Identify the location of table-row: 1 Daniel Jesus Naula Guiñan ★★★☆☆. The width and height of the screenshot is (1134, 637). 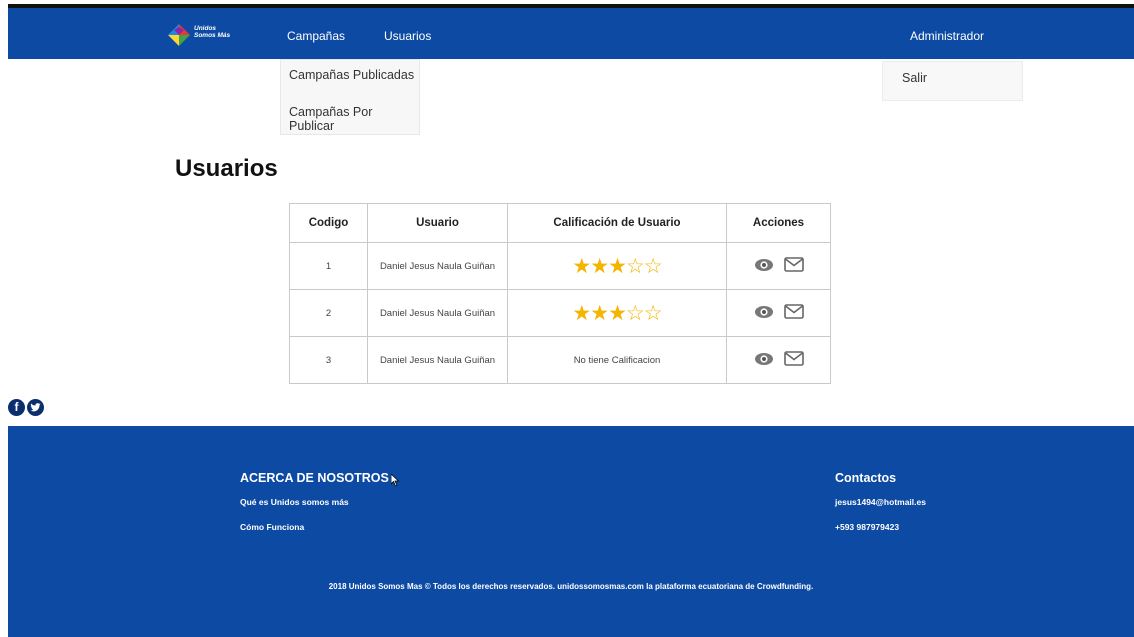
(560, 266).